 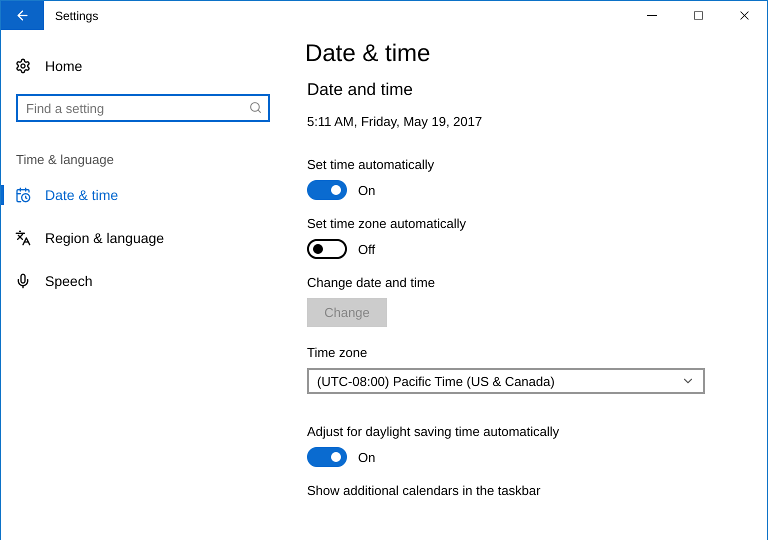 What do you see at coordinates (360, 90) in the screenshot?
I see `section-heading: Date and time` at bounding box center [360, 90].